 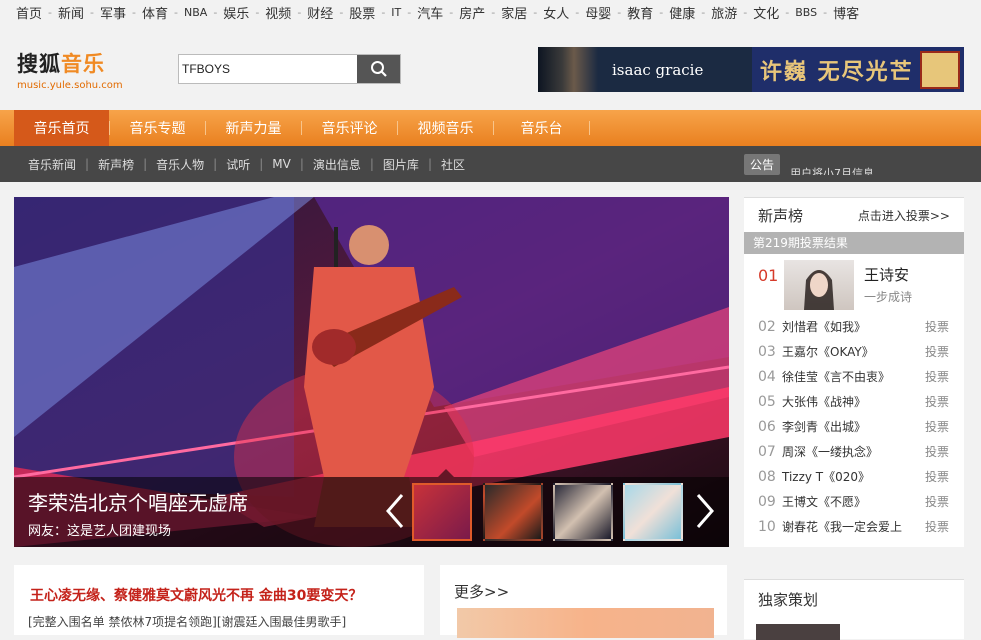 I want to click on topnav-link: 文化, so click(x=766, y=12).